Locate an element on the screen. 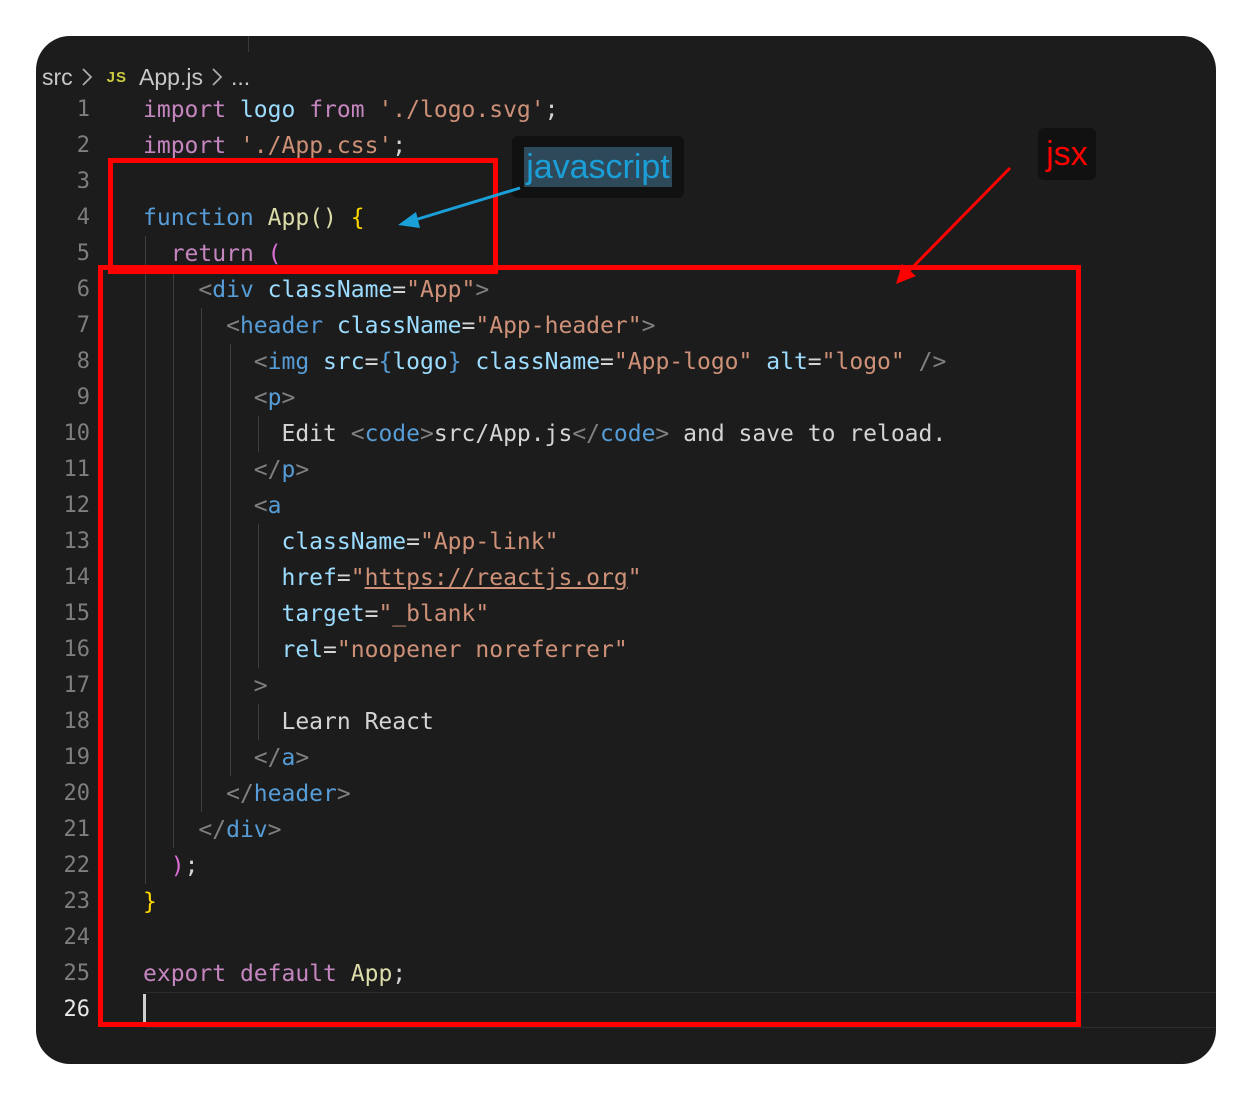 The width and height of the screenshot is (1252, 1100). annotation-arrows is located at coordinates (705, 225).